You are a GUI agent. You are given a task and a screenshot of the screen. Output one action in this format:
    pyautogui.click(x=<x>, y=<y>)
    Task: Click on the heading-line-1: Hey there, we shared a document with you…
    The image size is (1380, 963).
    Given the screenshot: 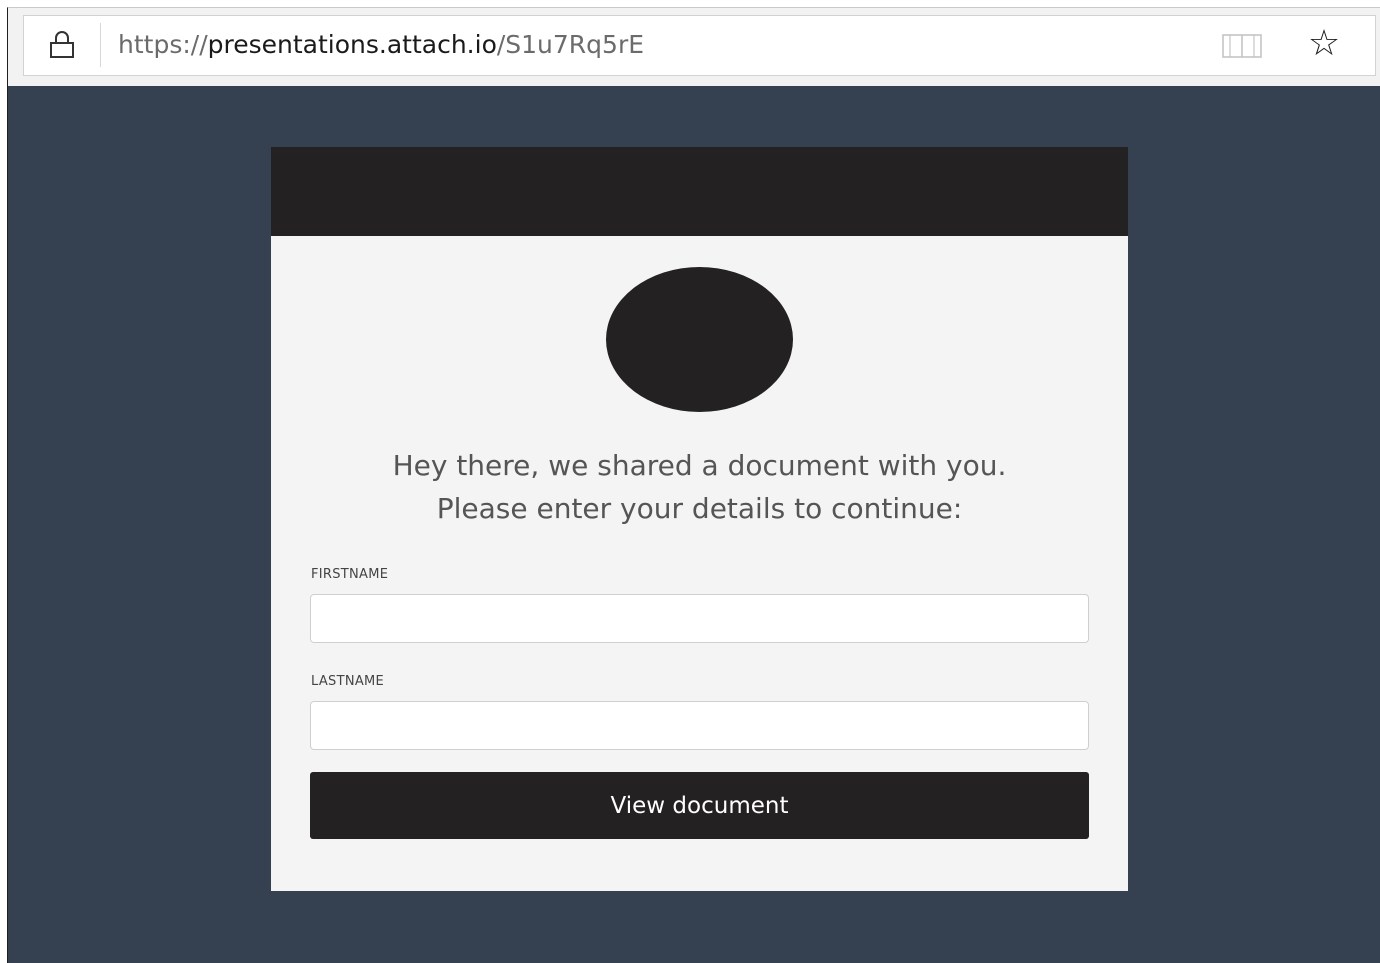 What is the action you would take?
    pyautogui.click(x=699, y=465)
    